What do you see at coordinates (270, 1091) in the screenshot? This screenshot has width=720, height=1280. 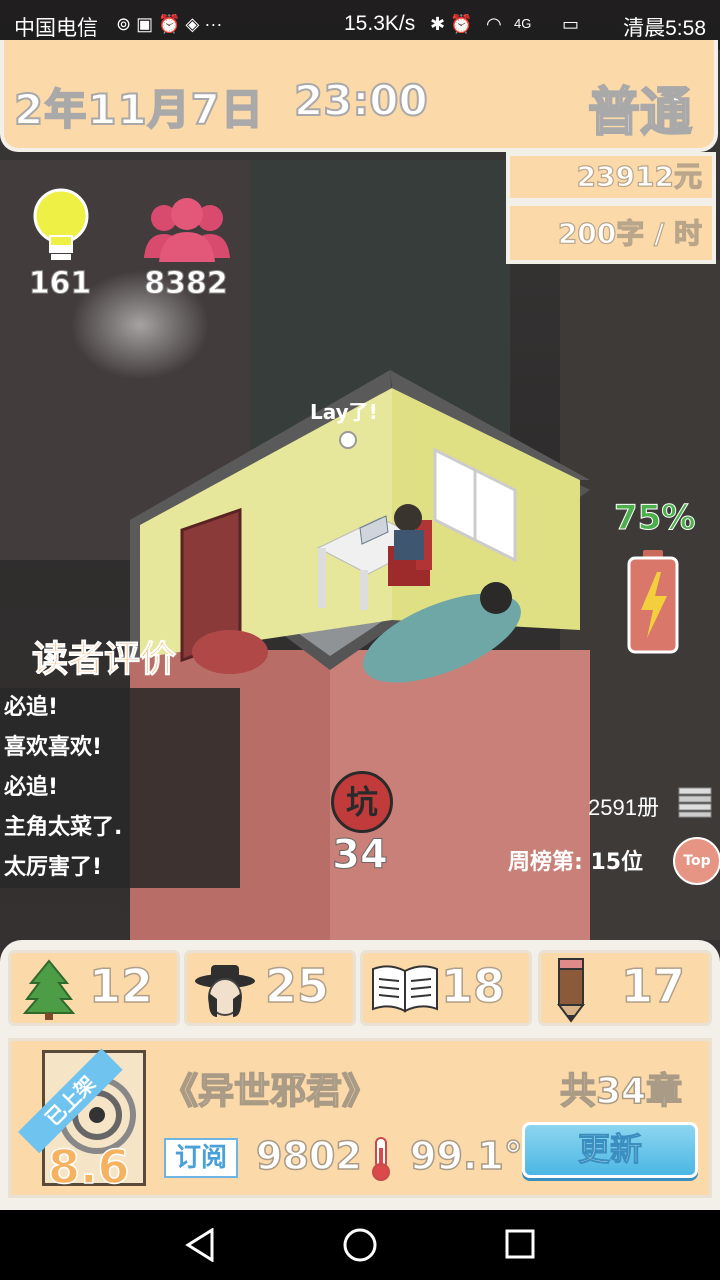 I see `book-title: 《异世邪君》` at bounding box center [270, 1091].